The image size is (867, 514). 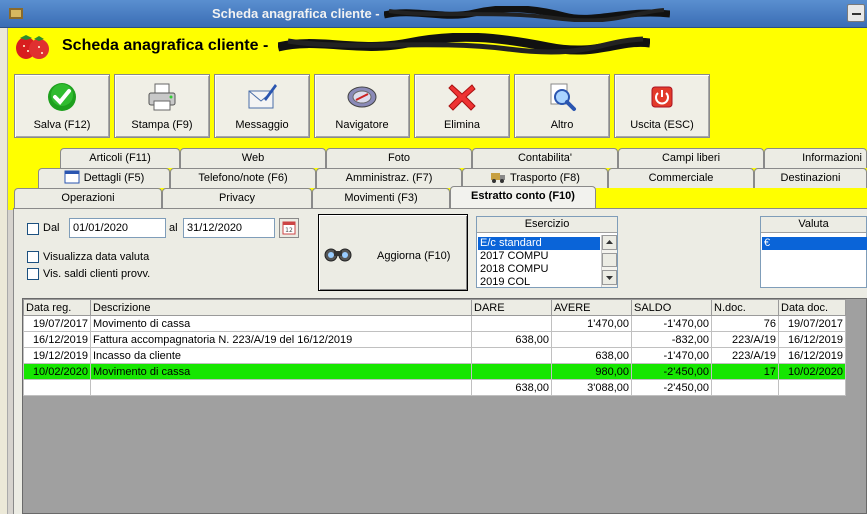 I want to click on column-header: Data doc., so click(x=812, y=307).